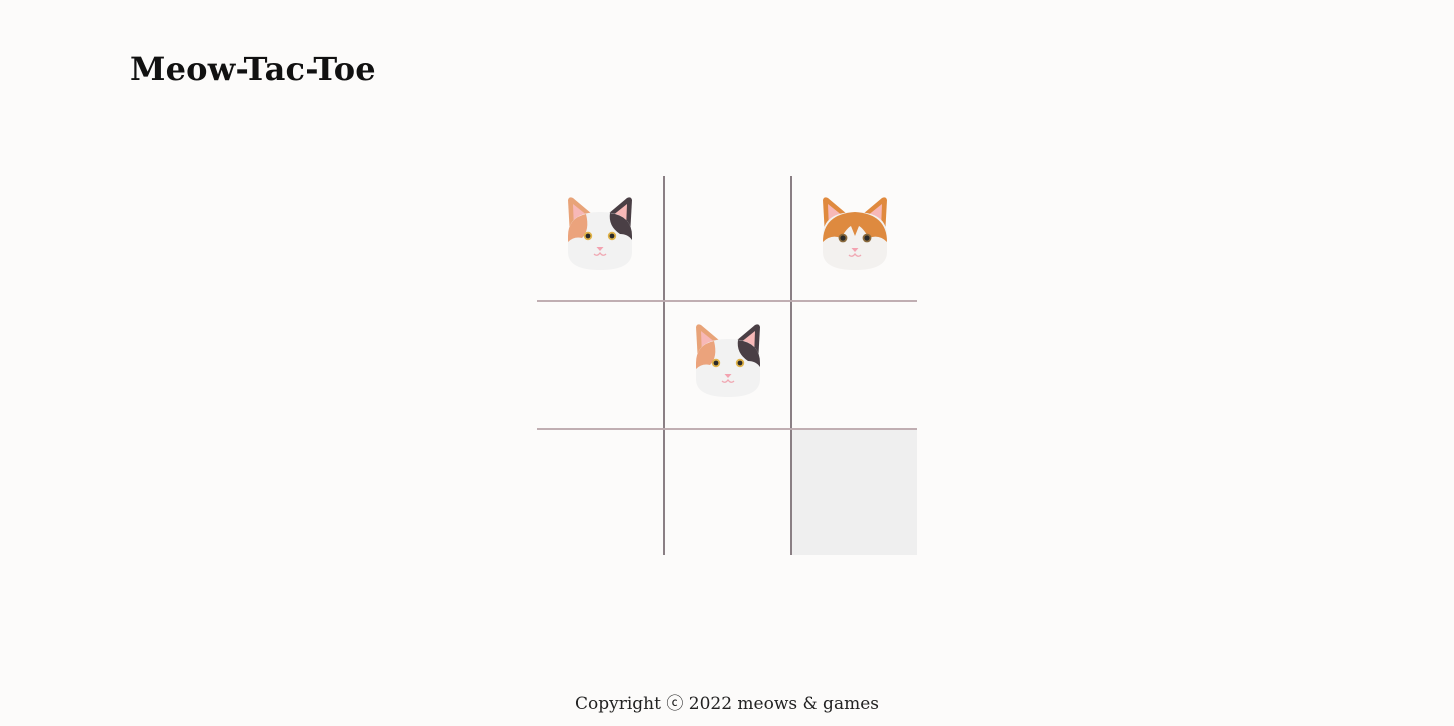  Describe the element at coordinates (253, 69) in the screenshot. I see `page-title: Meow-Tac-Toe` at that location.